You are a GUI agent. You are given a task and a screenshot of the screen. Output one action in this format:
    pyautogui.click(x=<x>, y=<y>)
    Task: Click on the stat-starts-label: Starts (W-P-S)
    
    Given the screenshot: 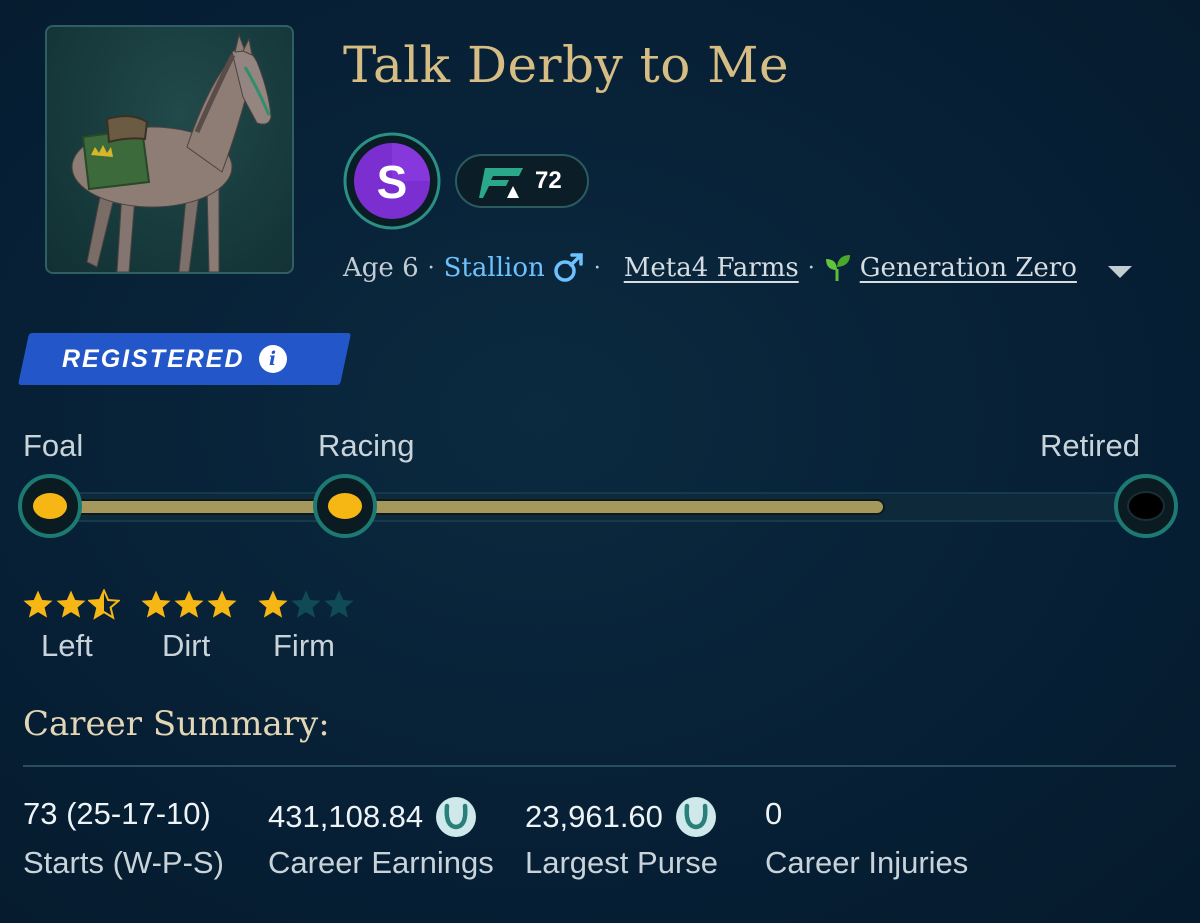 What is the action you would take?
    pyautogui.click(x=123, y=862)
    